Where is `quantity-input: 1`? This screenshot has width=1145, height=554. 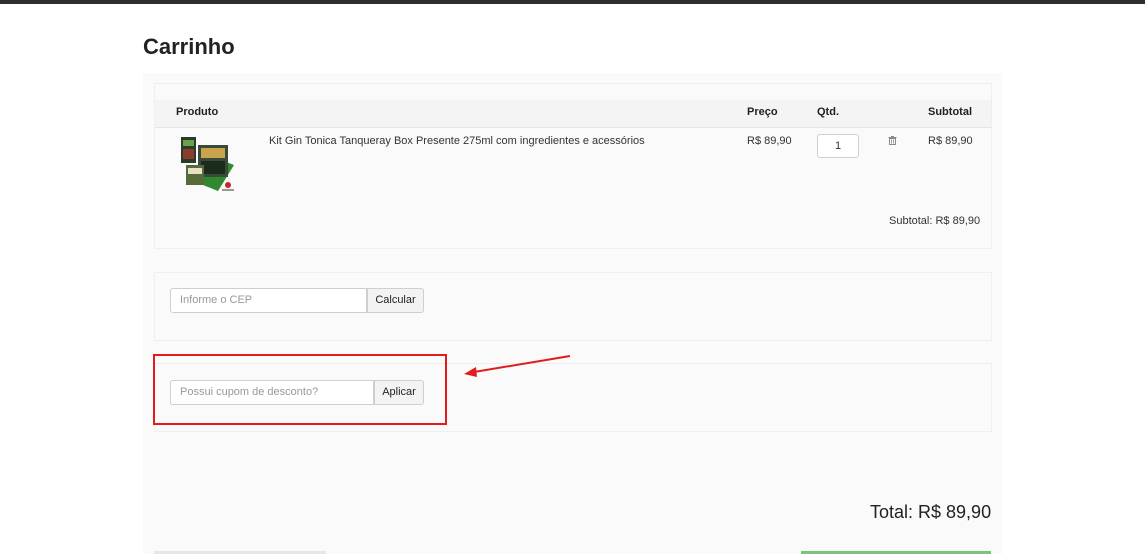
quantity-input: 1 is located at coordinates (838, 146).